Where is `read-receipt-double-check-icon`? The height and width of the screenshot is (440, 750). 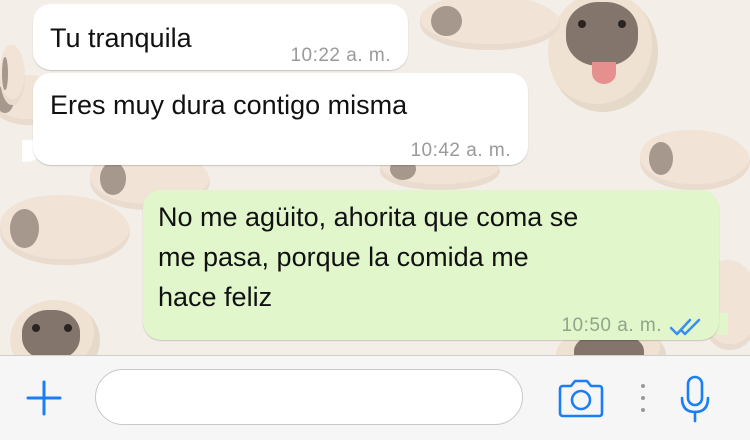
read-receipt-double-check-icon is located at coordinates (686, 322).